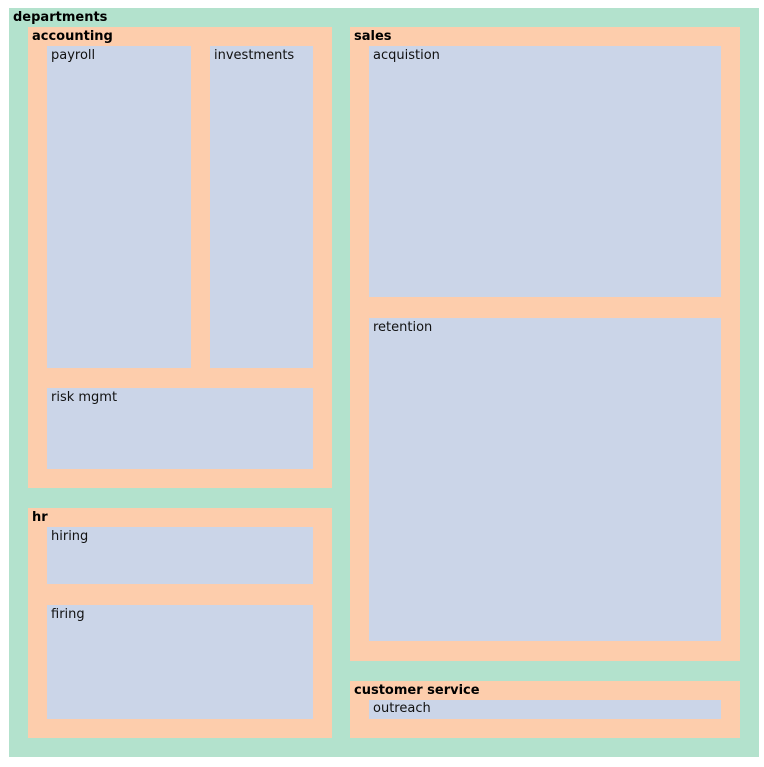 The height and width of the screenshot is (767, 764). Describe the element at coordinates (180, 555) in the screenshot. I see `leaf-hiring: hiring` at that location.